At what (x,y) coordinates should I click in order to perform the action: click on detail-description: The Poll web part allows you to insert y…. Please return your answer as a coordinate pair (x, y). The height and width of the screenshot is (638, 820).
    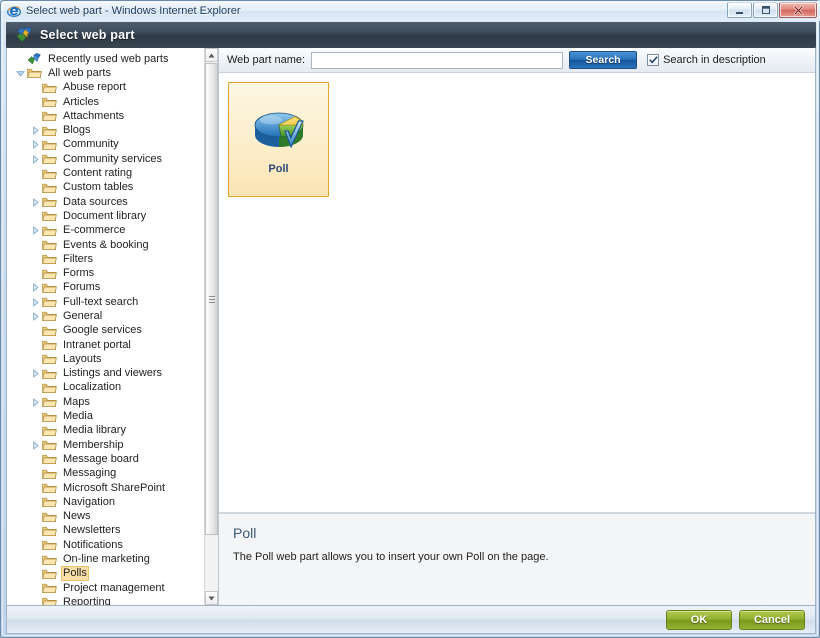
    Looking at the image, I should click on (391, 557).